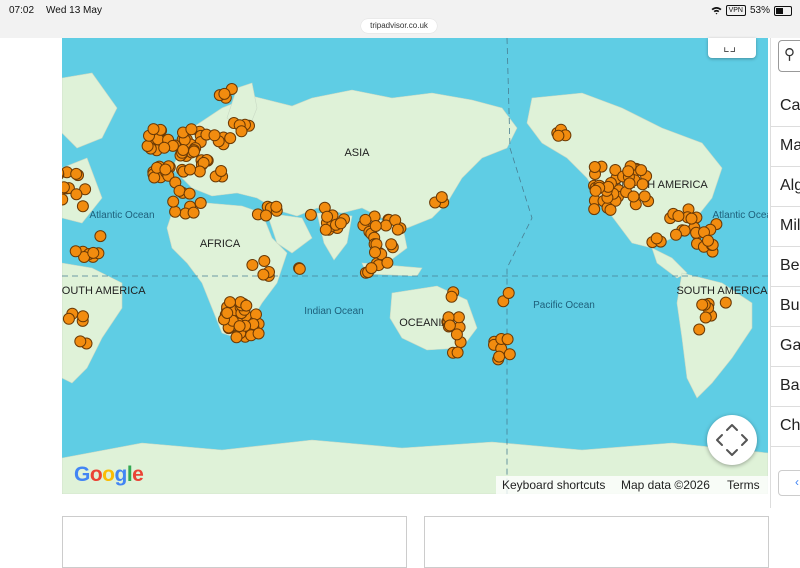 The image size is (800, 568). Describe the element at coordinates (789, 483) in the screenshot. I see `panel-toggle: ‹` at that location.